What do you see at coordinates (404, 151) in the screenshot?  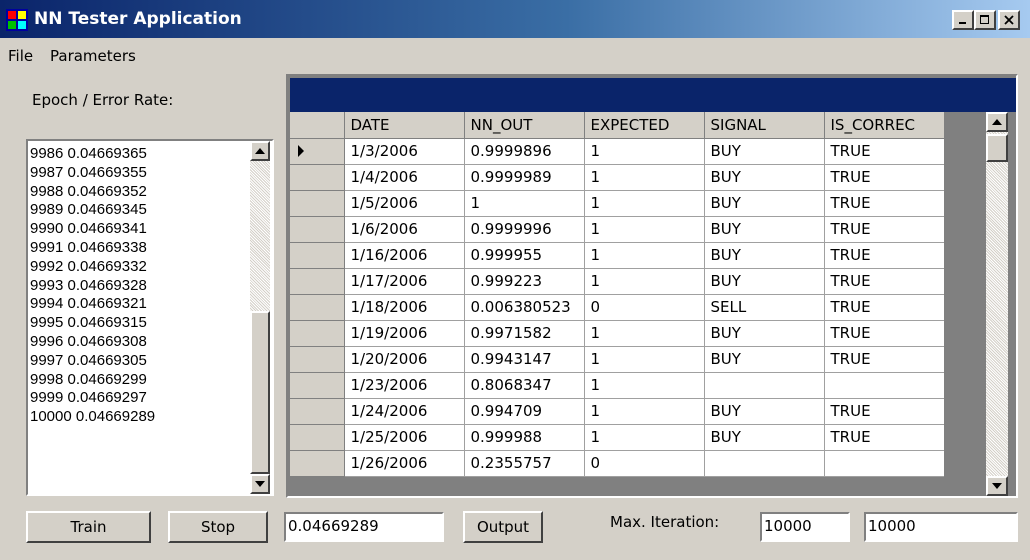 I see `cell-date: 1/3/2006` at bounding box center [404, 151].